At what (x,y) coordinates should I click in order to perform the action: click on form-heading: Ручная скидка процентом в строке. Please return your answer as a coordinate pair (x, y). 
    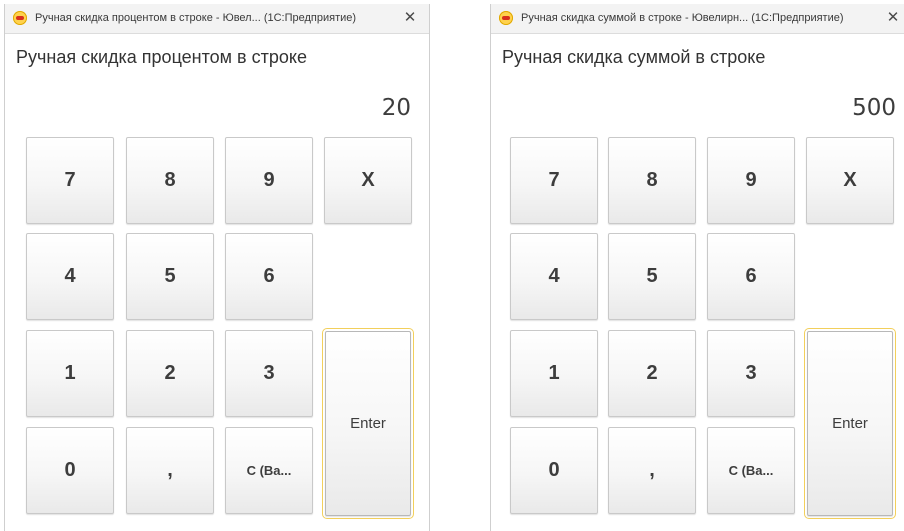
    Looking at the image, I should click on (161, 57).